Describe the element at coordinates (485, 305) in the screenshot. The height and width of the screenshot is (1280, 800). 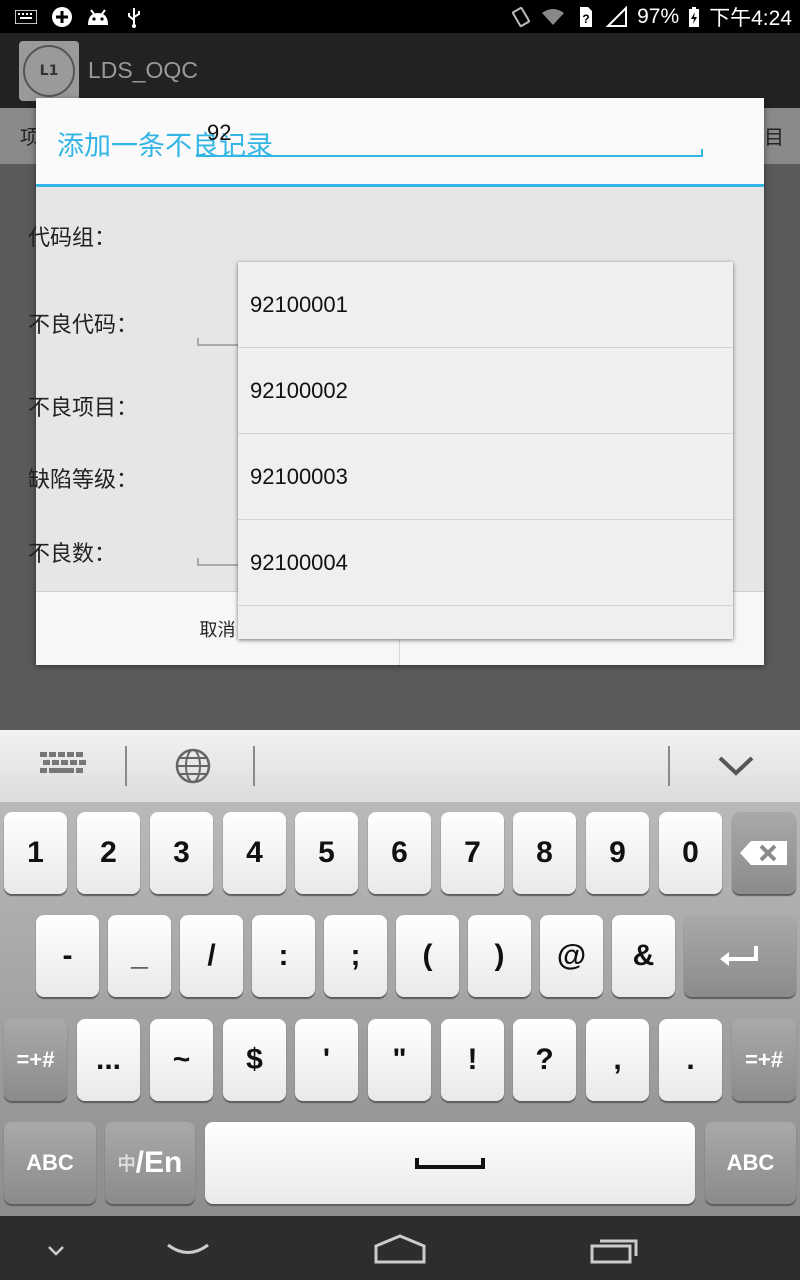
I see `suggestion-item: 92100001` at that location.